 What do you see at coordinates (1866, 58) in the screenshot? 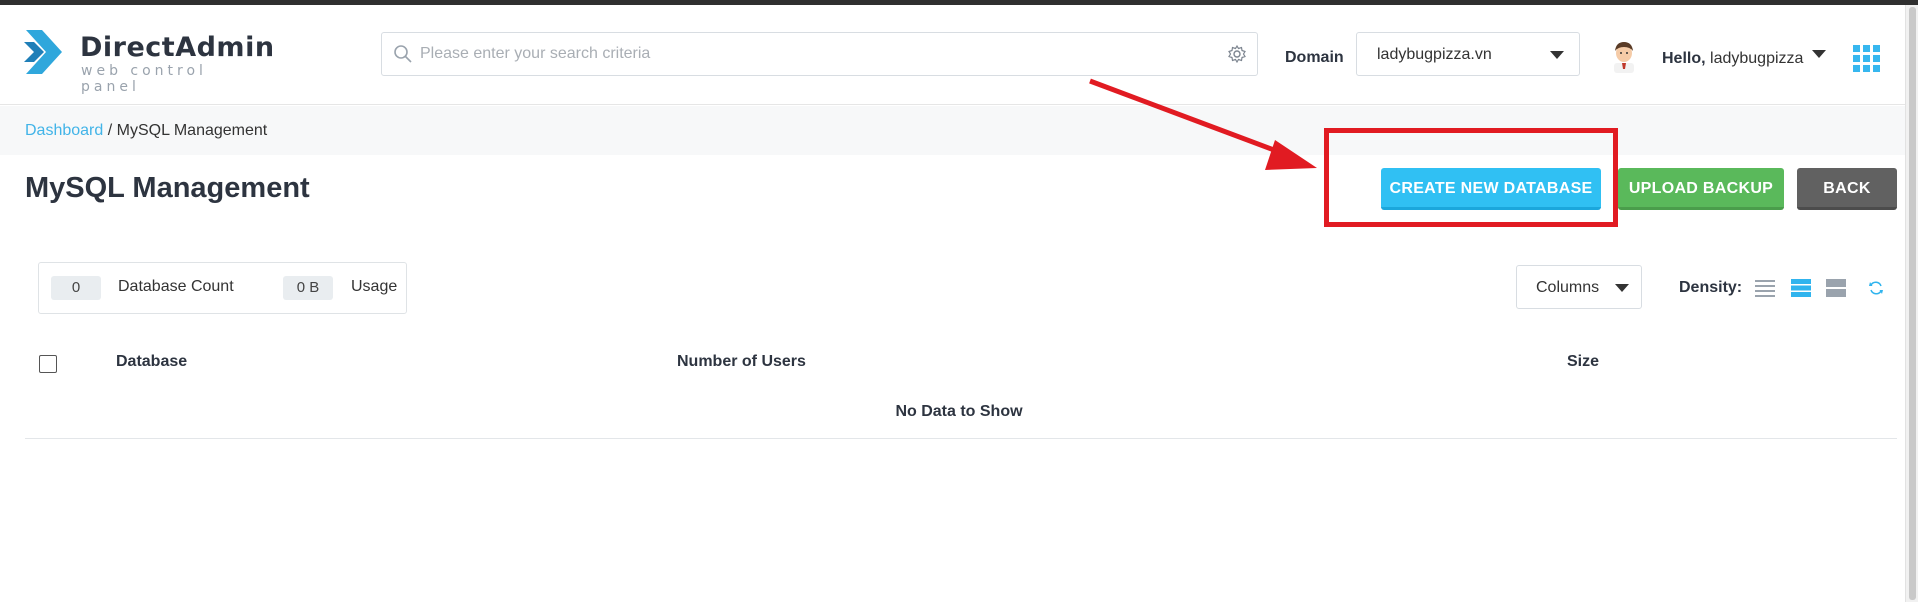
I see `apps-grid-icon` at bounding box center [1866, 58].